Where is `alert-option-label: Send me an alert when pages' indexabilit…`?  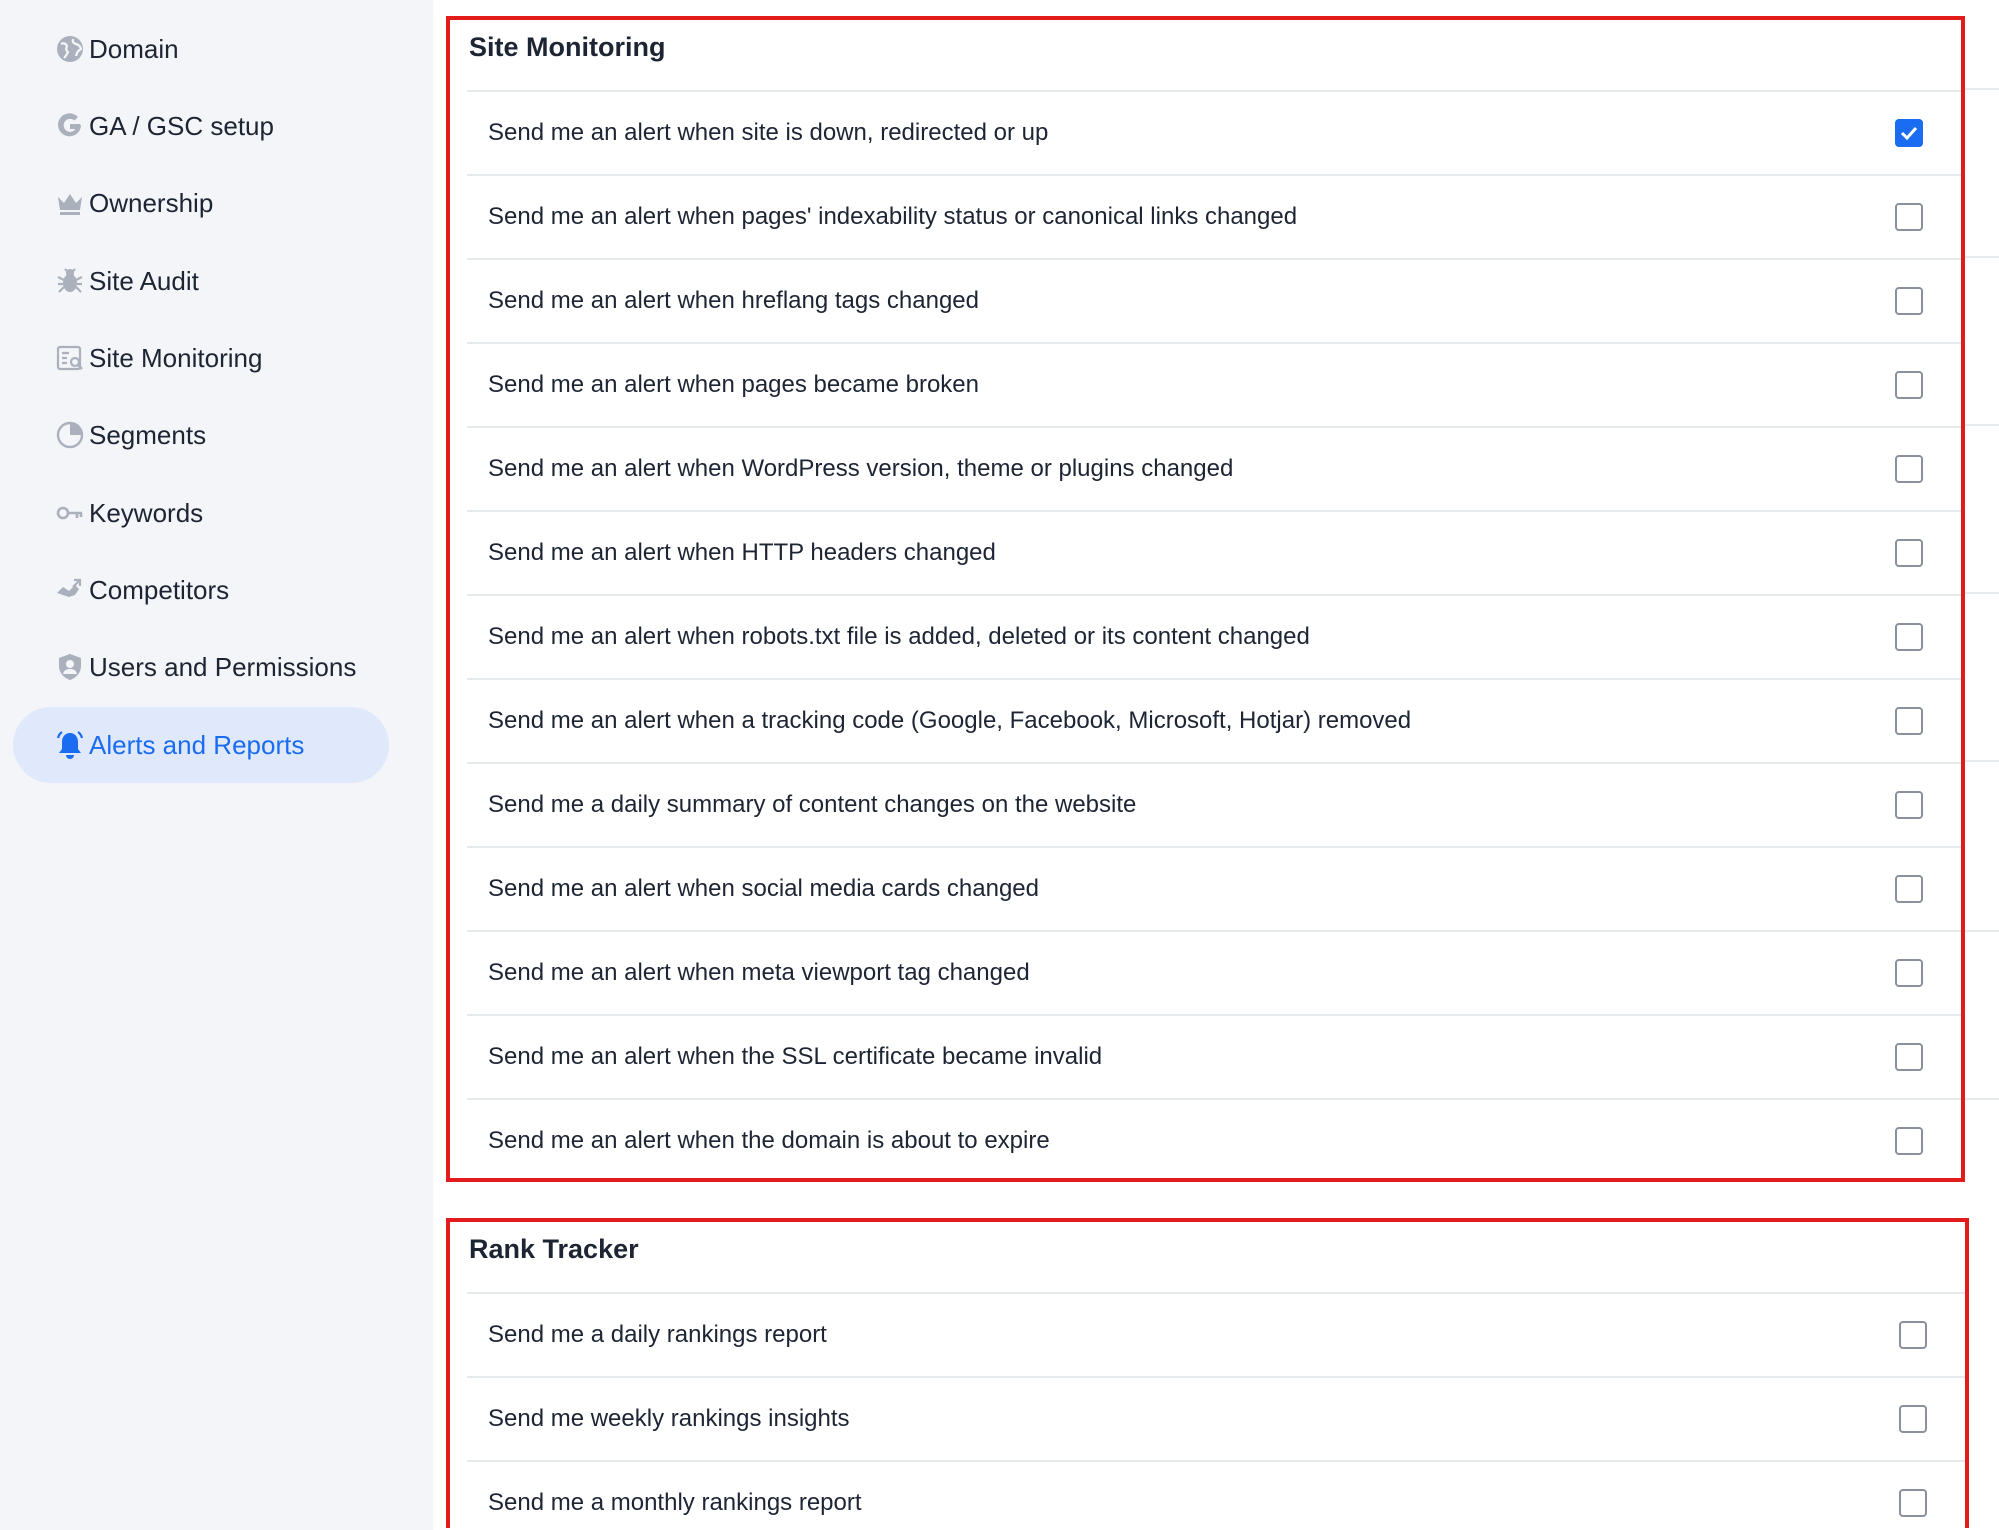
alert-option-label: Send me an alert when pages' indexabilit… is located at coordinates (893, 216).